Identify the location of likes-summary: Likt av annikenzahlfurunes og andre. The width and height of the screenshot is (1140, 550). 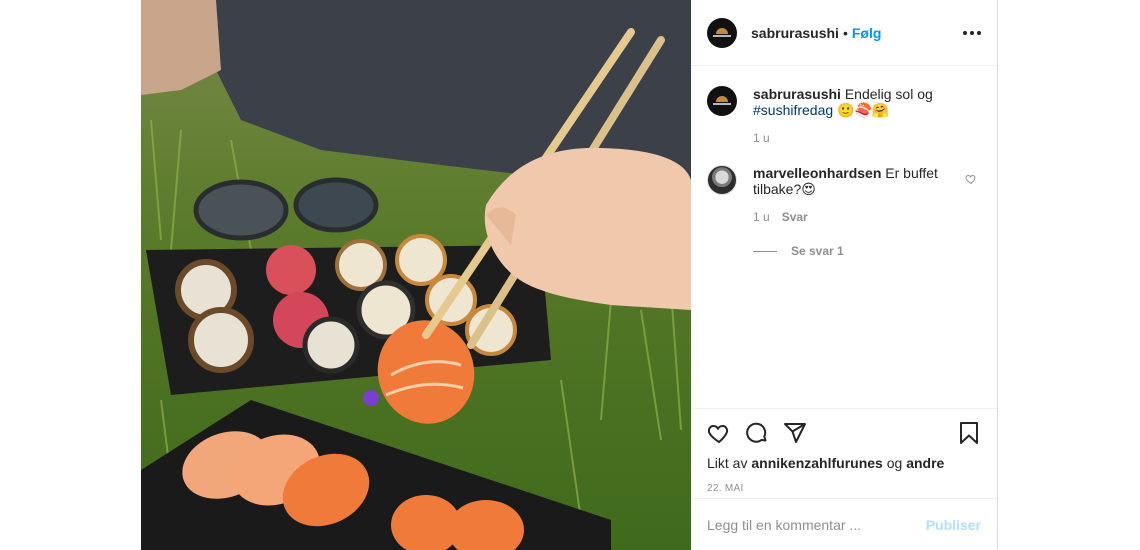
(844, 463).